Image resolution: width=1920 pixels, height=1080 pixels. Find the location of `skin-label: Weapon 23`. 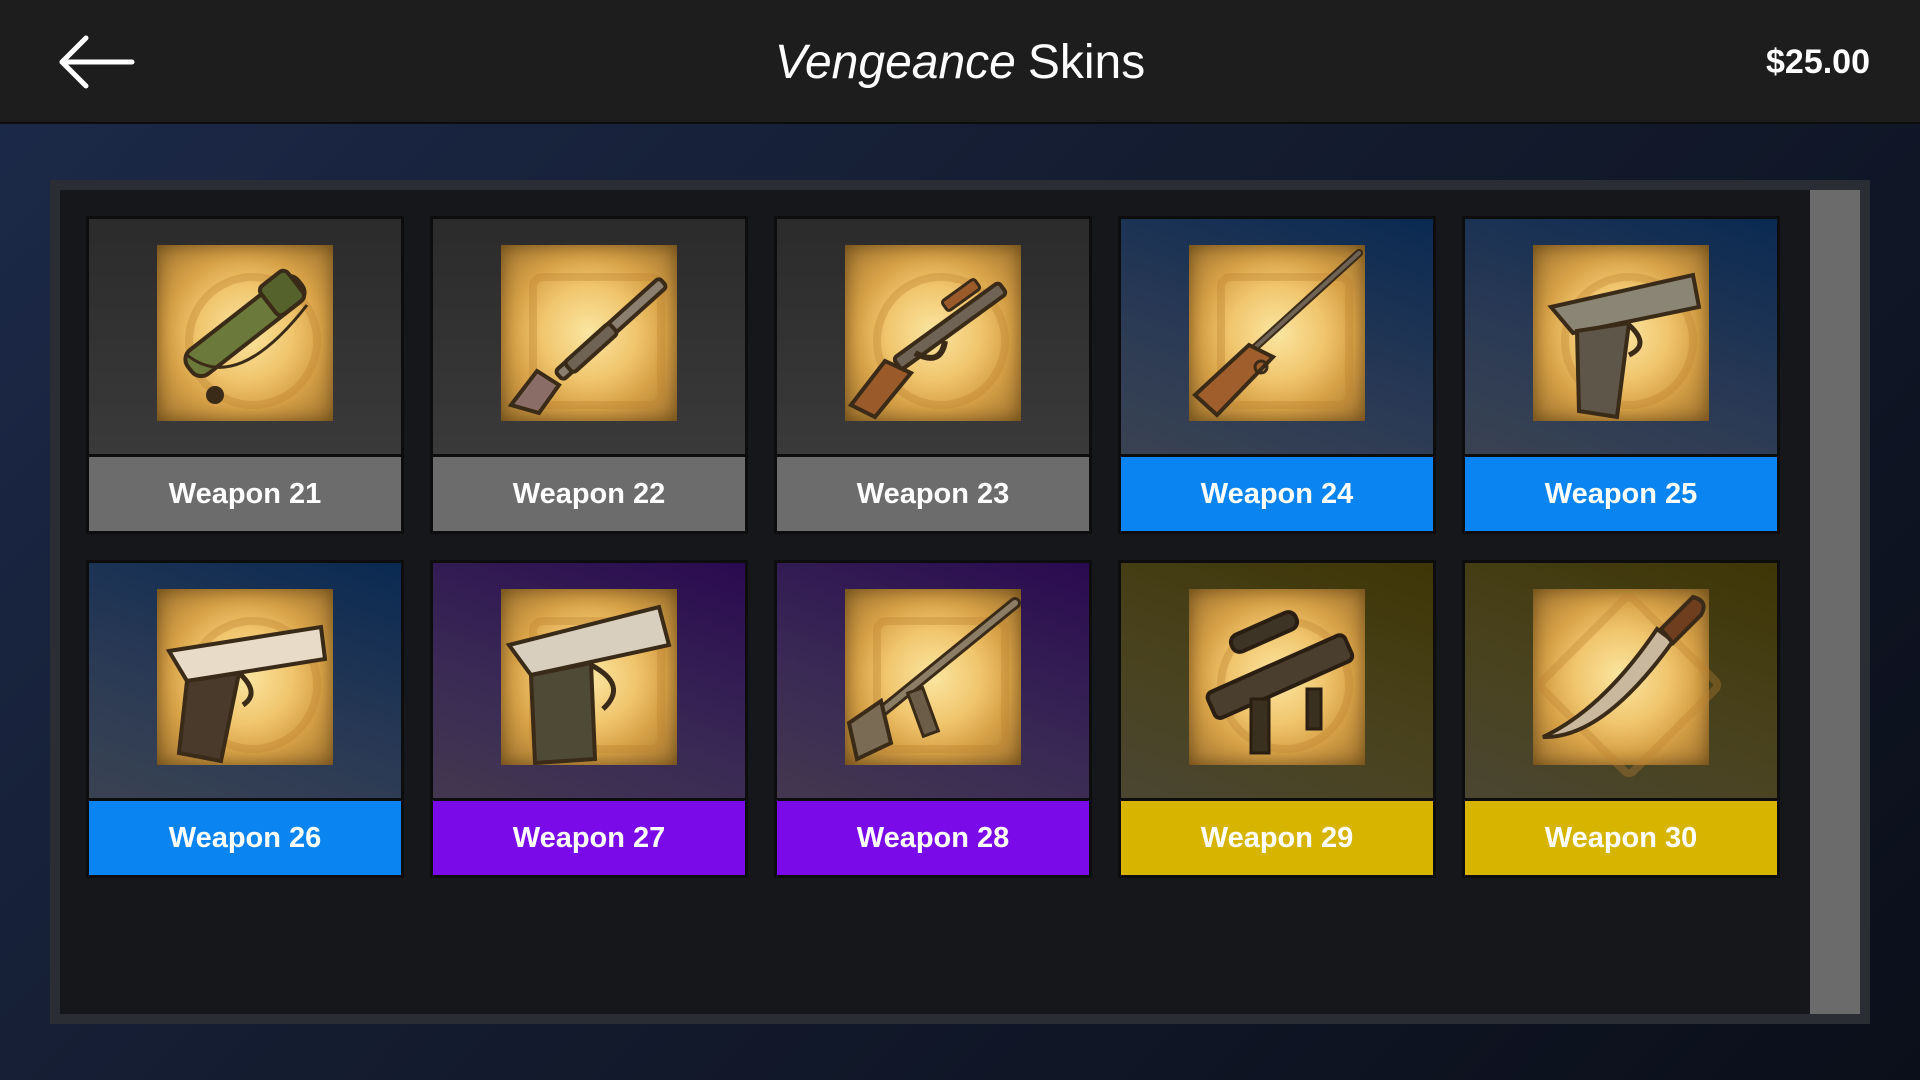

skin-label: Weapon 23 is located at coordinates (933, 492).